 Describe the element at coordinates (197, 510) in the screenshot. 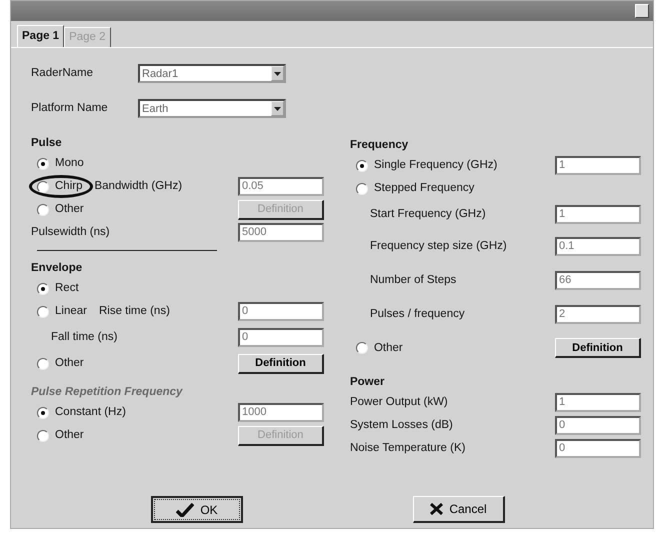

I see `ok-button: OK` at that location.